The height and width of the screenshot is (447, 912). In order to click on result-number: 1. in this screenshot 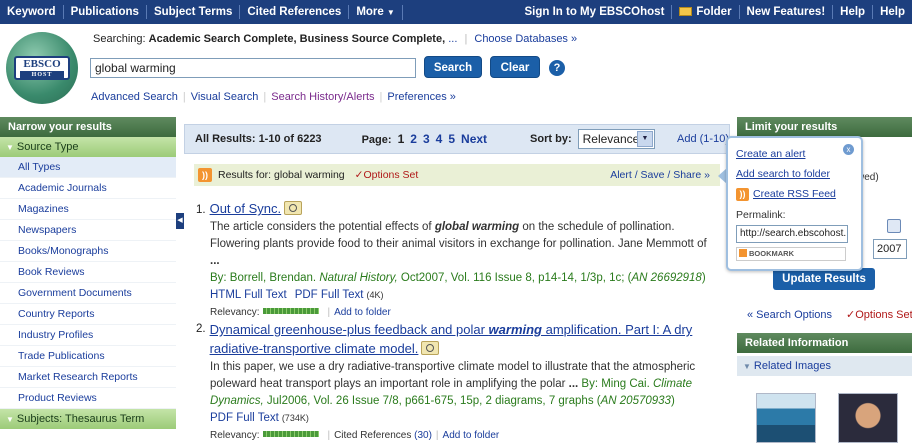, I will do `click(201, 210)`.